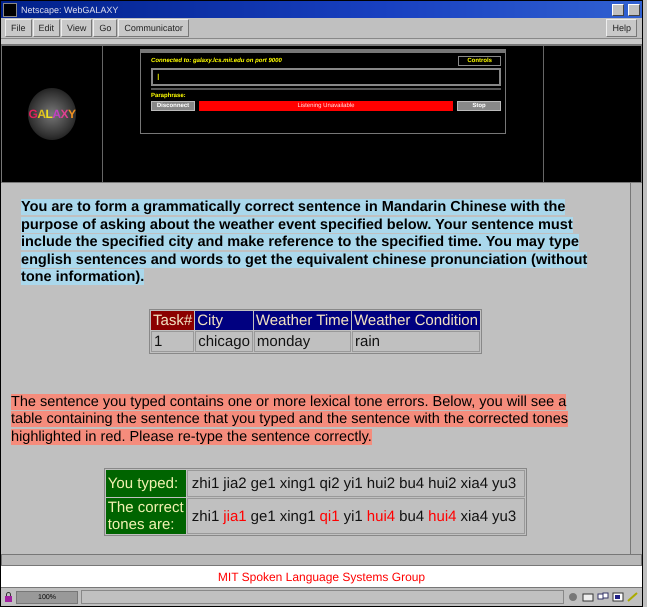 The image size is (647, 607). I want to click on menu-item: Edit, so click(46, 28).